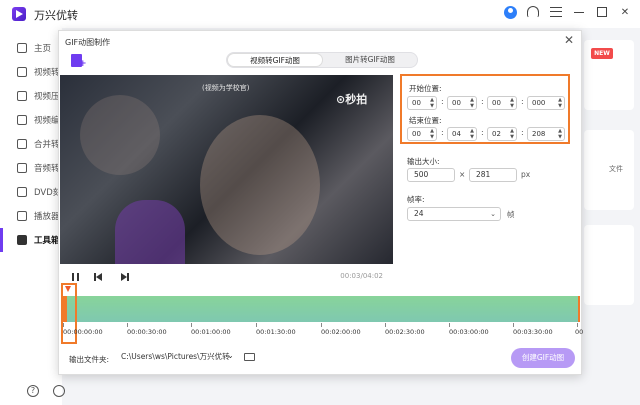  I want to click on sidebar-item-home: 主页, so click(31, 48).